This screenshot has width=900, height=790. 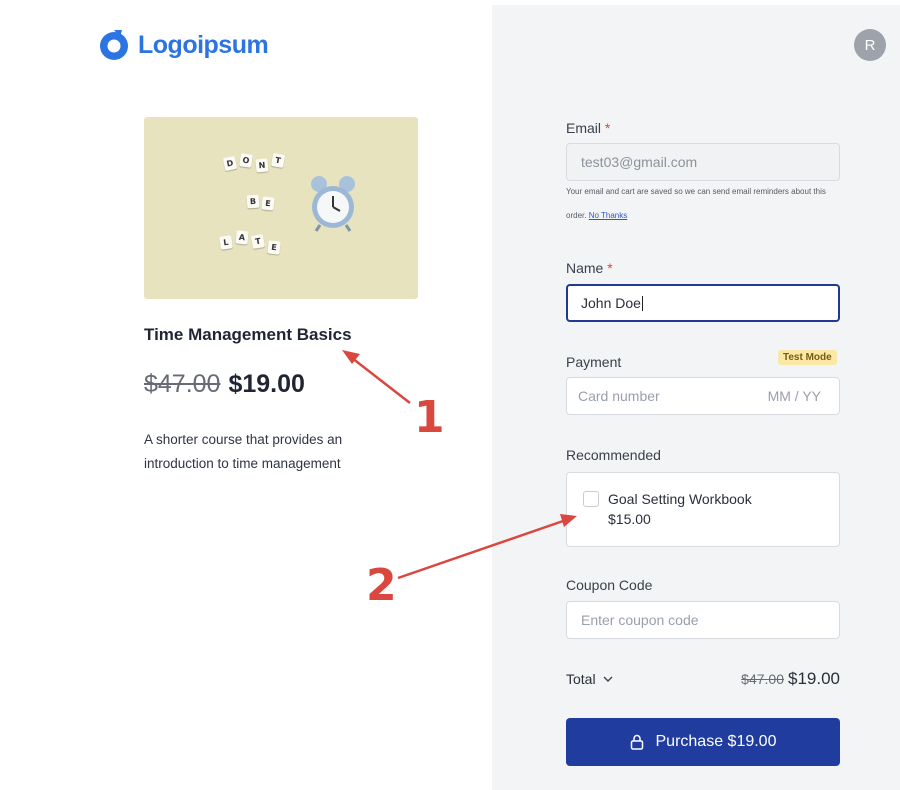 I want to click on letter-tile: O, so click(x=246, y=160).